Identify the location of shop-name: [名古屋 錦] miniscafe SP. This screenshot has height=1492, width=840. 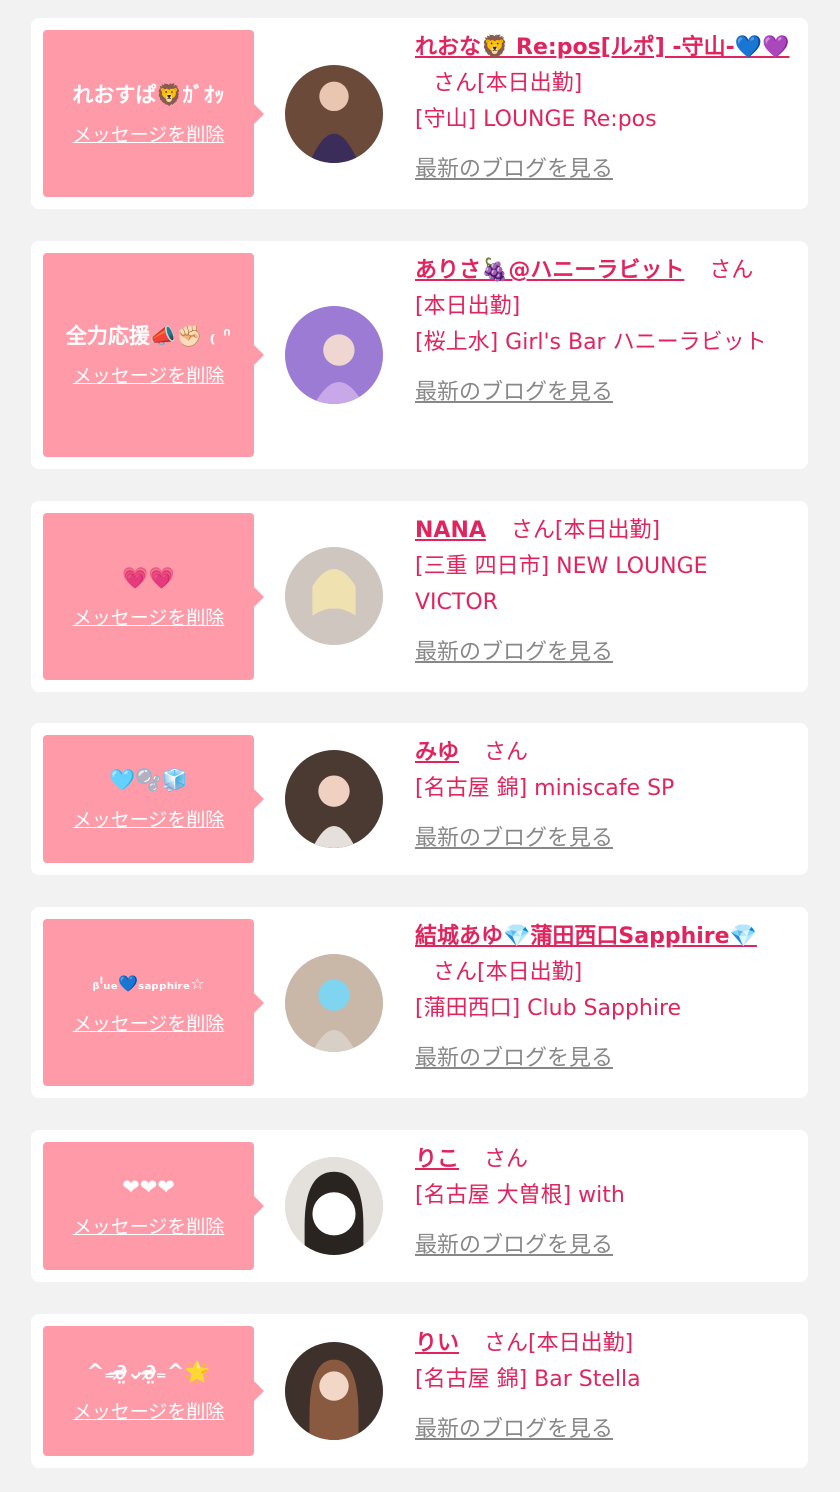
(545, 788).